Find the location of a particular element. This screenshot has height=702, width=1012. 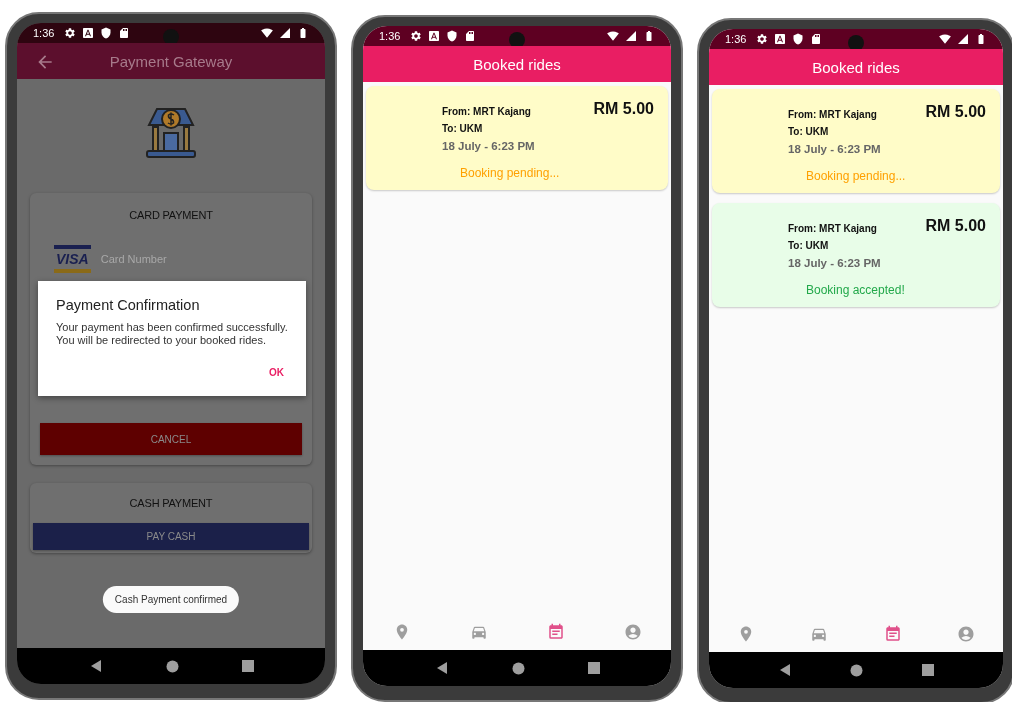

booking-status: Booking accepted! is located at coordinates (855, 290).